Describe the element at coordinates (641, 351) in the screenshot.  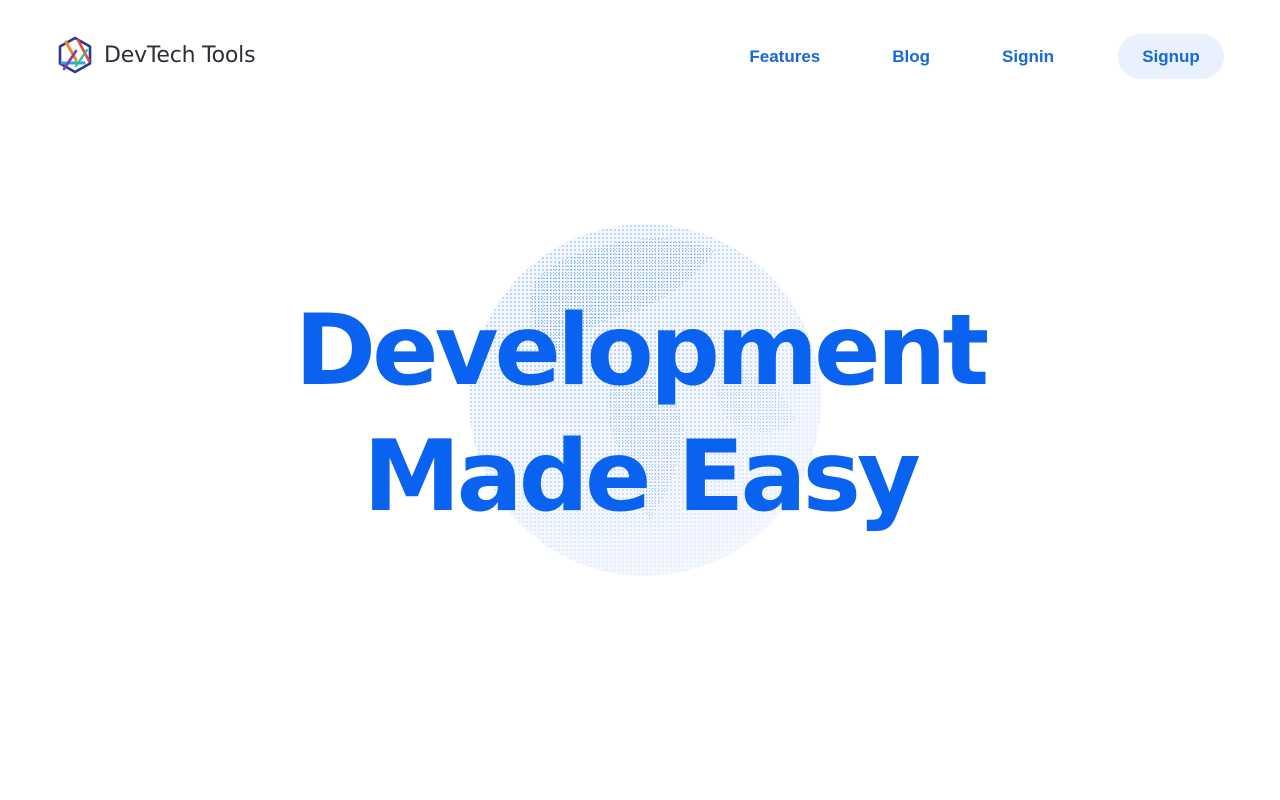
I see `hero-title-line-1: Development` at that location.